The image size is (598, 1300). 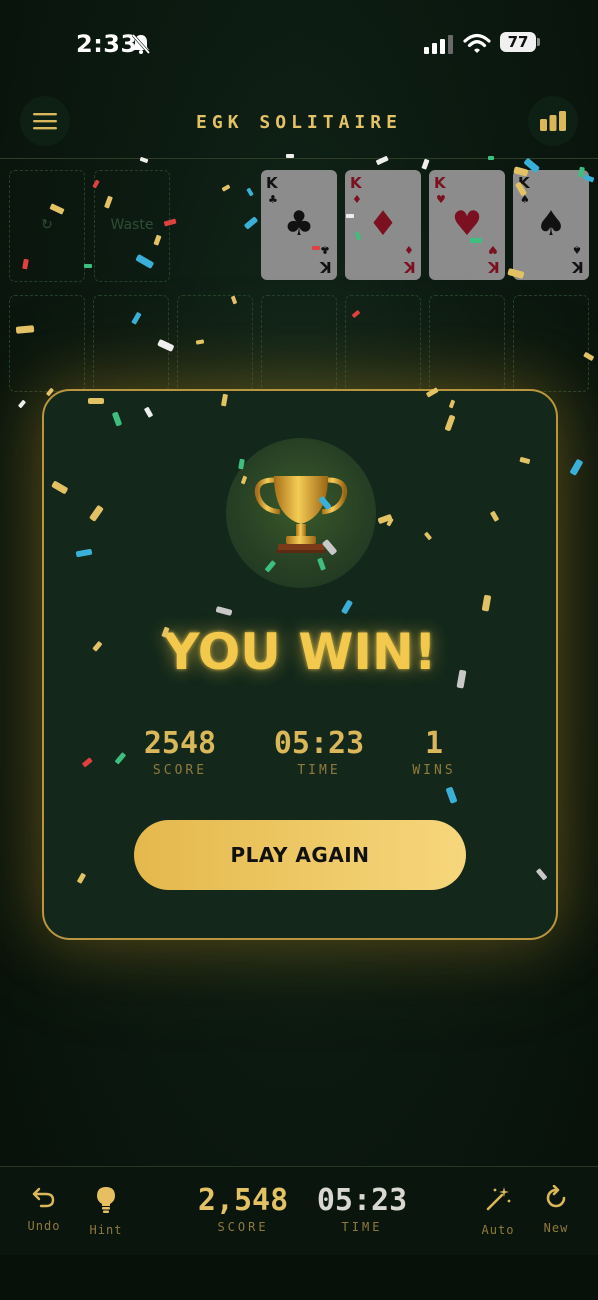 I want to click on hint-button: Hint, so click(x=106, y=1211).